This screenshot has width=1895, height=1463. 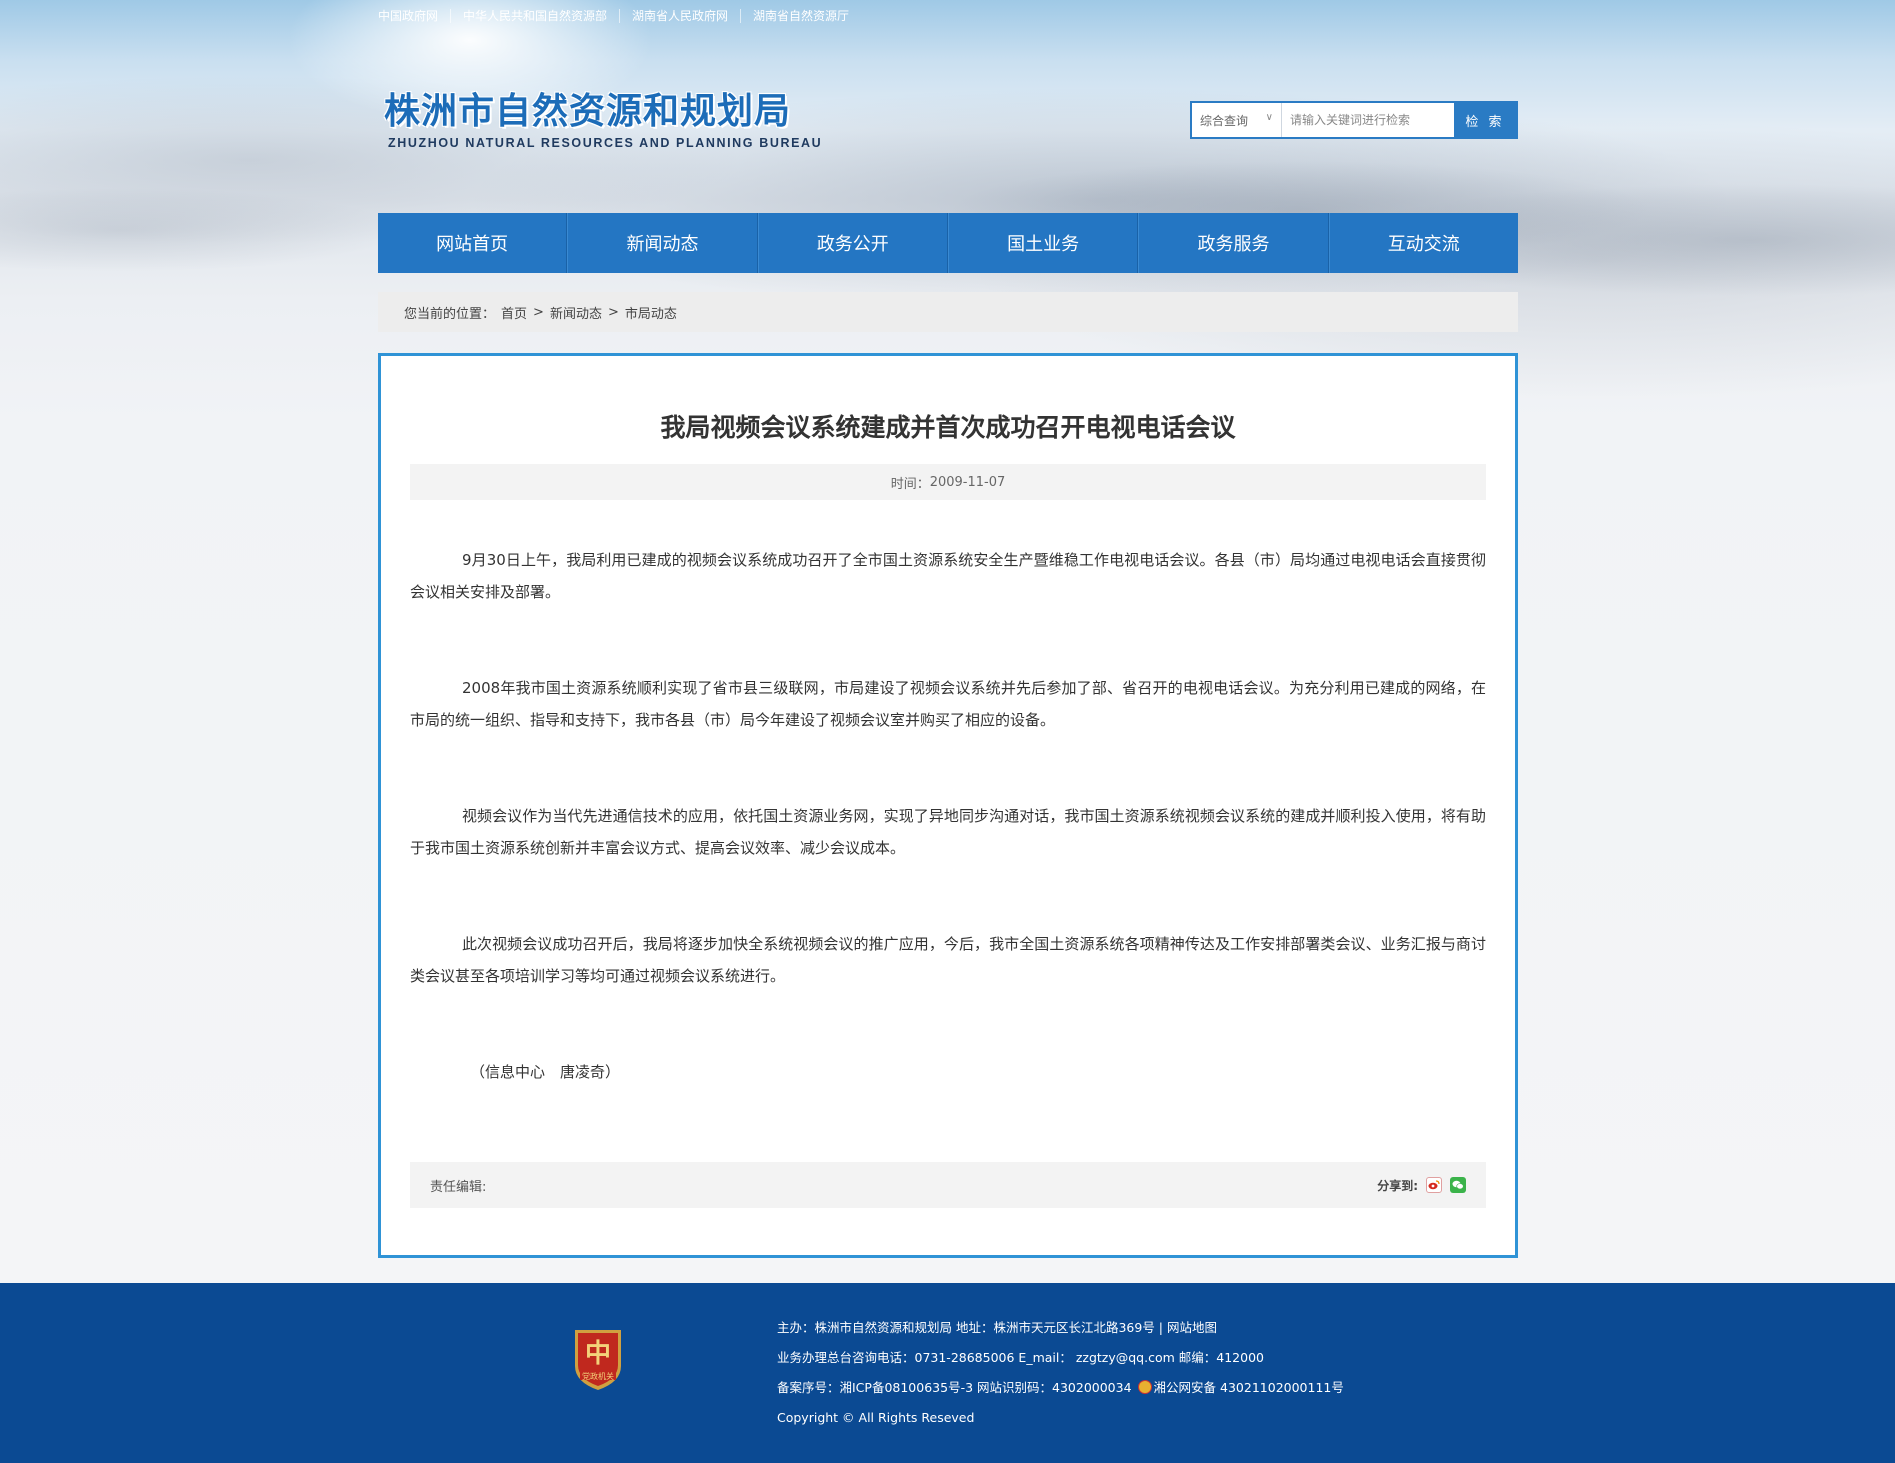 I want to click on nav-item-gov-affairs: 政务公开, so click(x=852, y=243).